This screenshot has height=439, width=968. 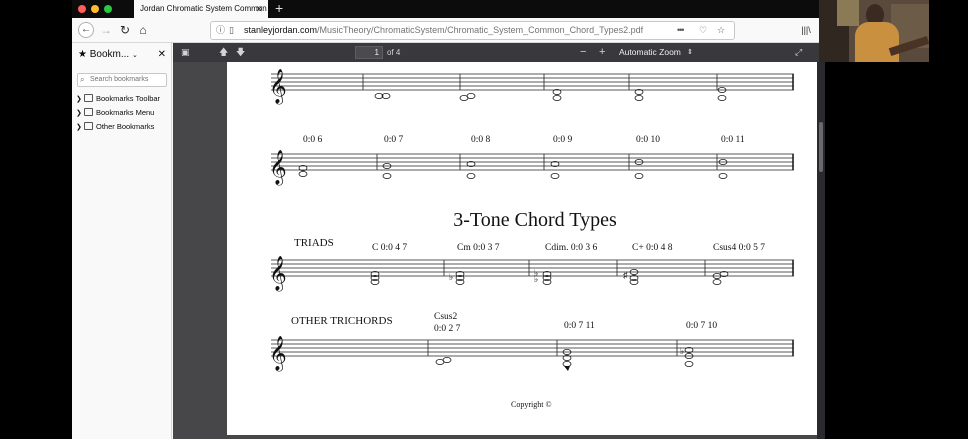 I want to click on page-actions-icon: •••, so click(x=681, y=30).